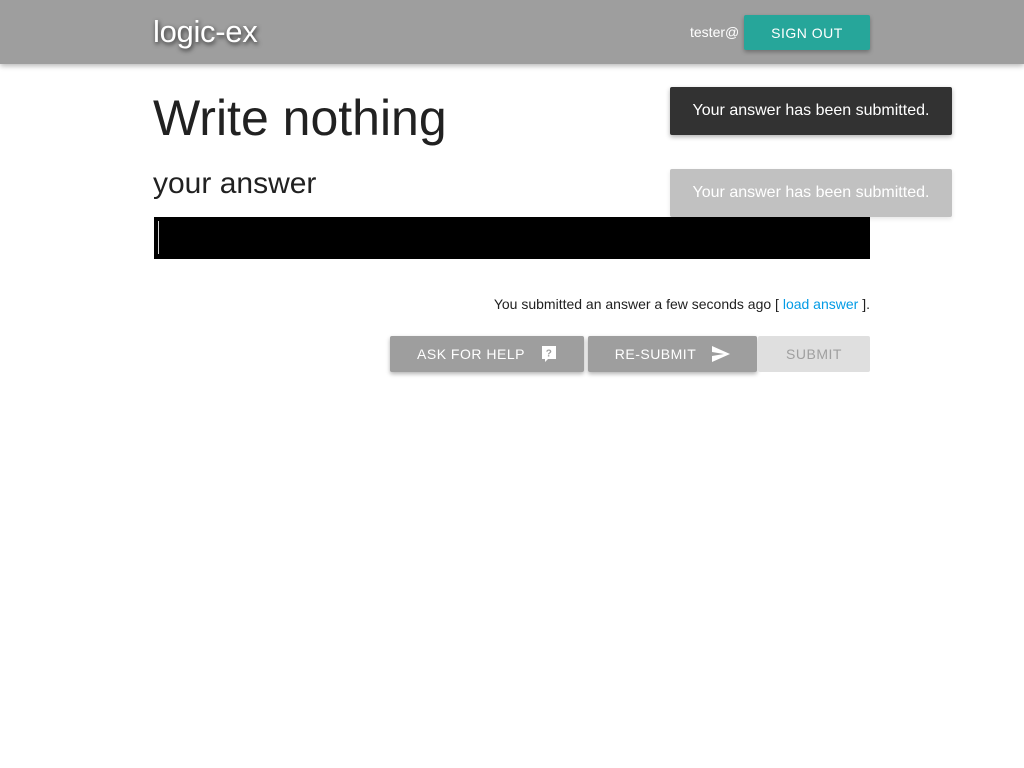  I want to click on top-navbar: logic-ex tester@ Sign out, so click(512, 32).